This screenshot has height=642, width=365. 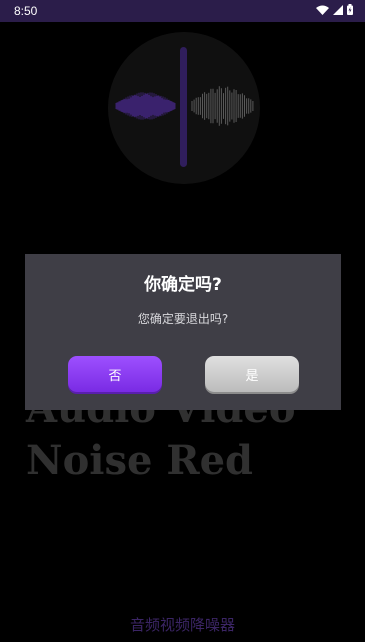 I want to click on signal-icon, so click(x=338, y=9).